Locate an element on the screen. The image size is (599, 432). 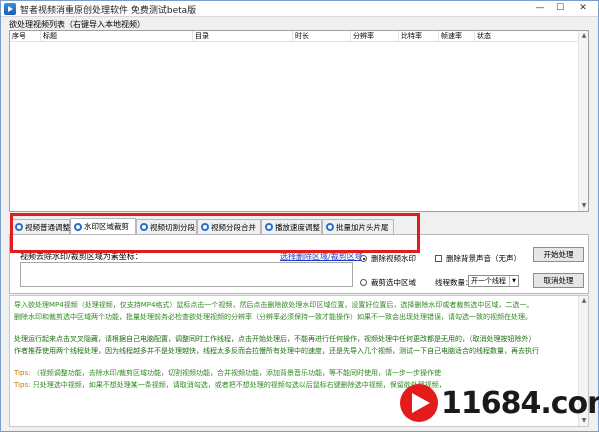
tab-playback-speed: 播放速度调整 is located at coordinates (291, 226).